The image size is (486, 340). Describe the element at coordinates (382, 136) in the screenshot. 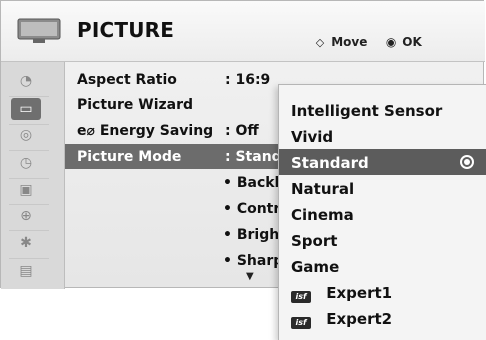

I see `option-vivid: Vivid` at that location.